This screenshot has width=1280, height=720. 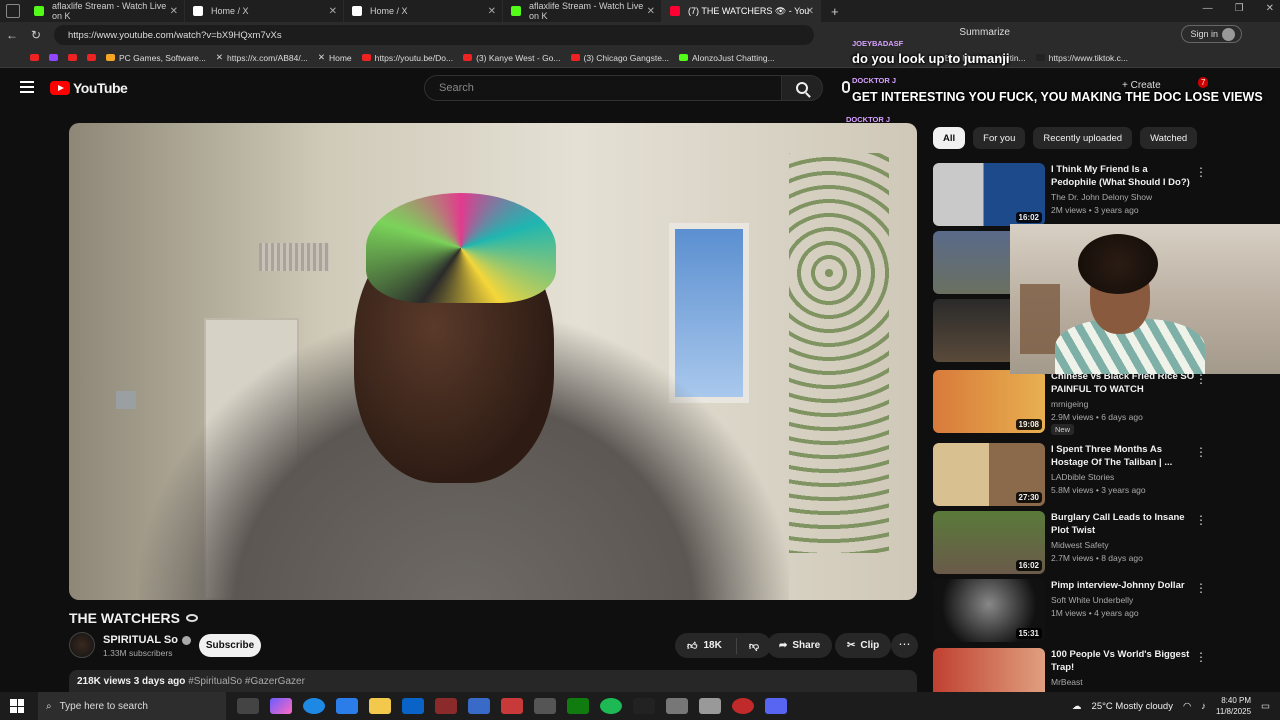 What do you see at coordinates (1169, 138) in the screenshot?
I see `chip-watched: Watched` at bounding box center [1169, 138].